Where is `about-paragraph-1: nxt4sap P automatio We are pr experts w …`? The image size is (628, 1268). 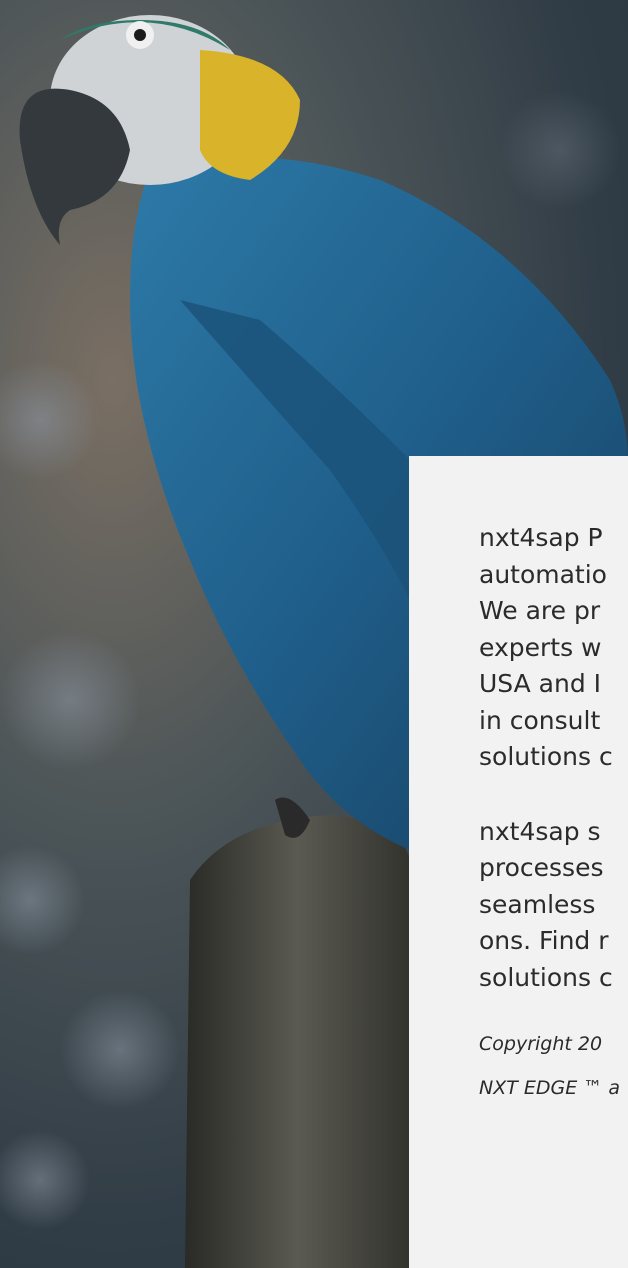 about-paragraph-1: nxt4sap P automatio We are pr experts w … is located at coordinates (553, 648).